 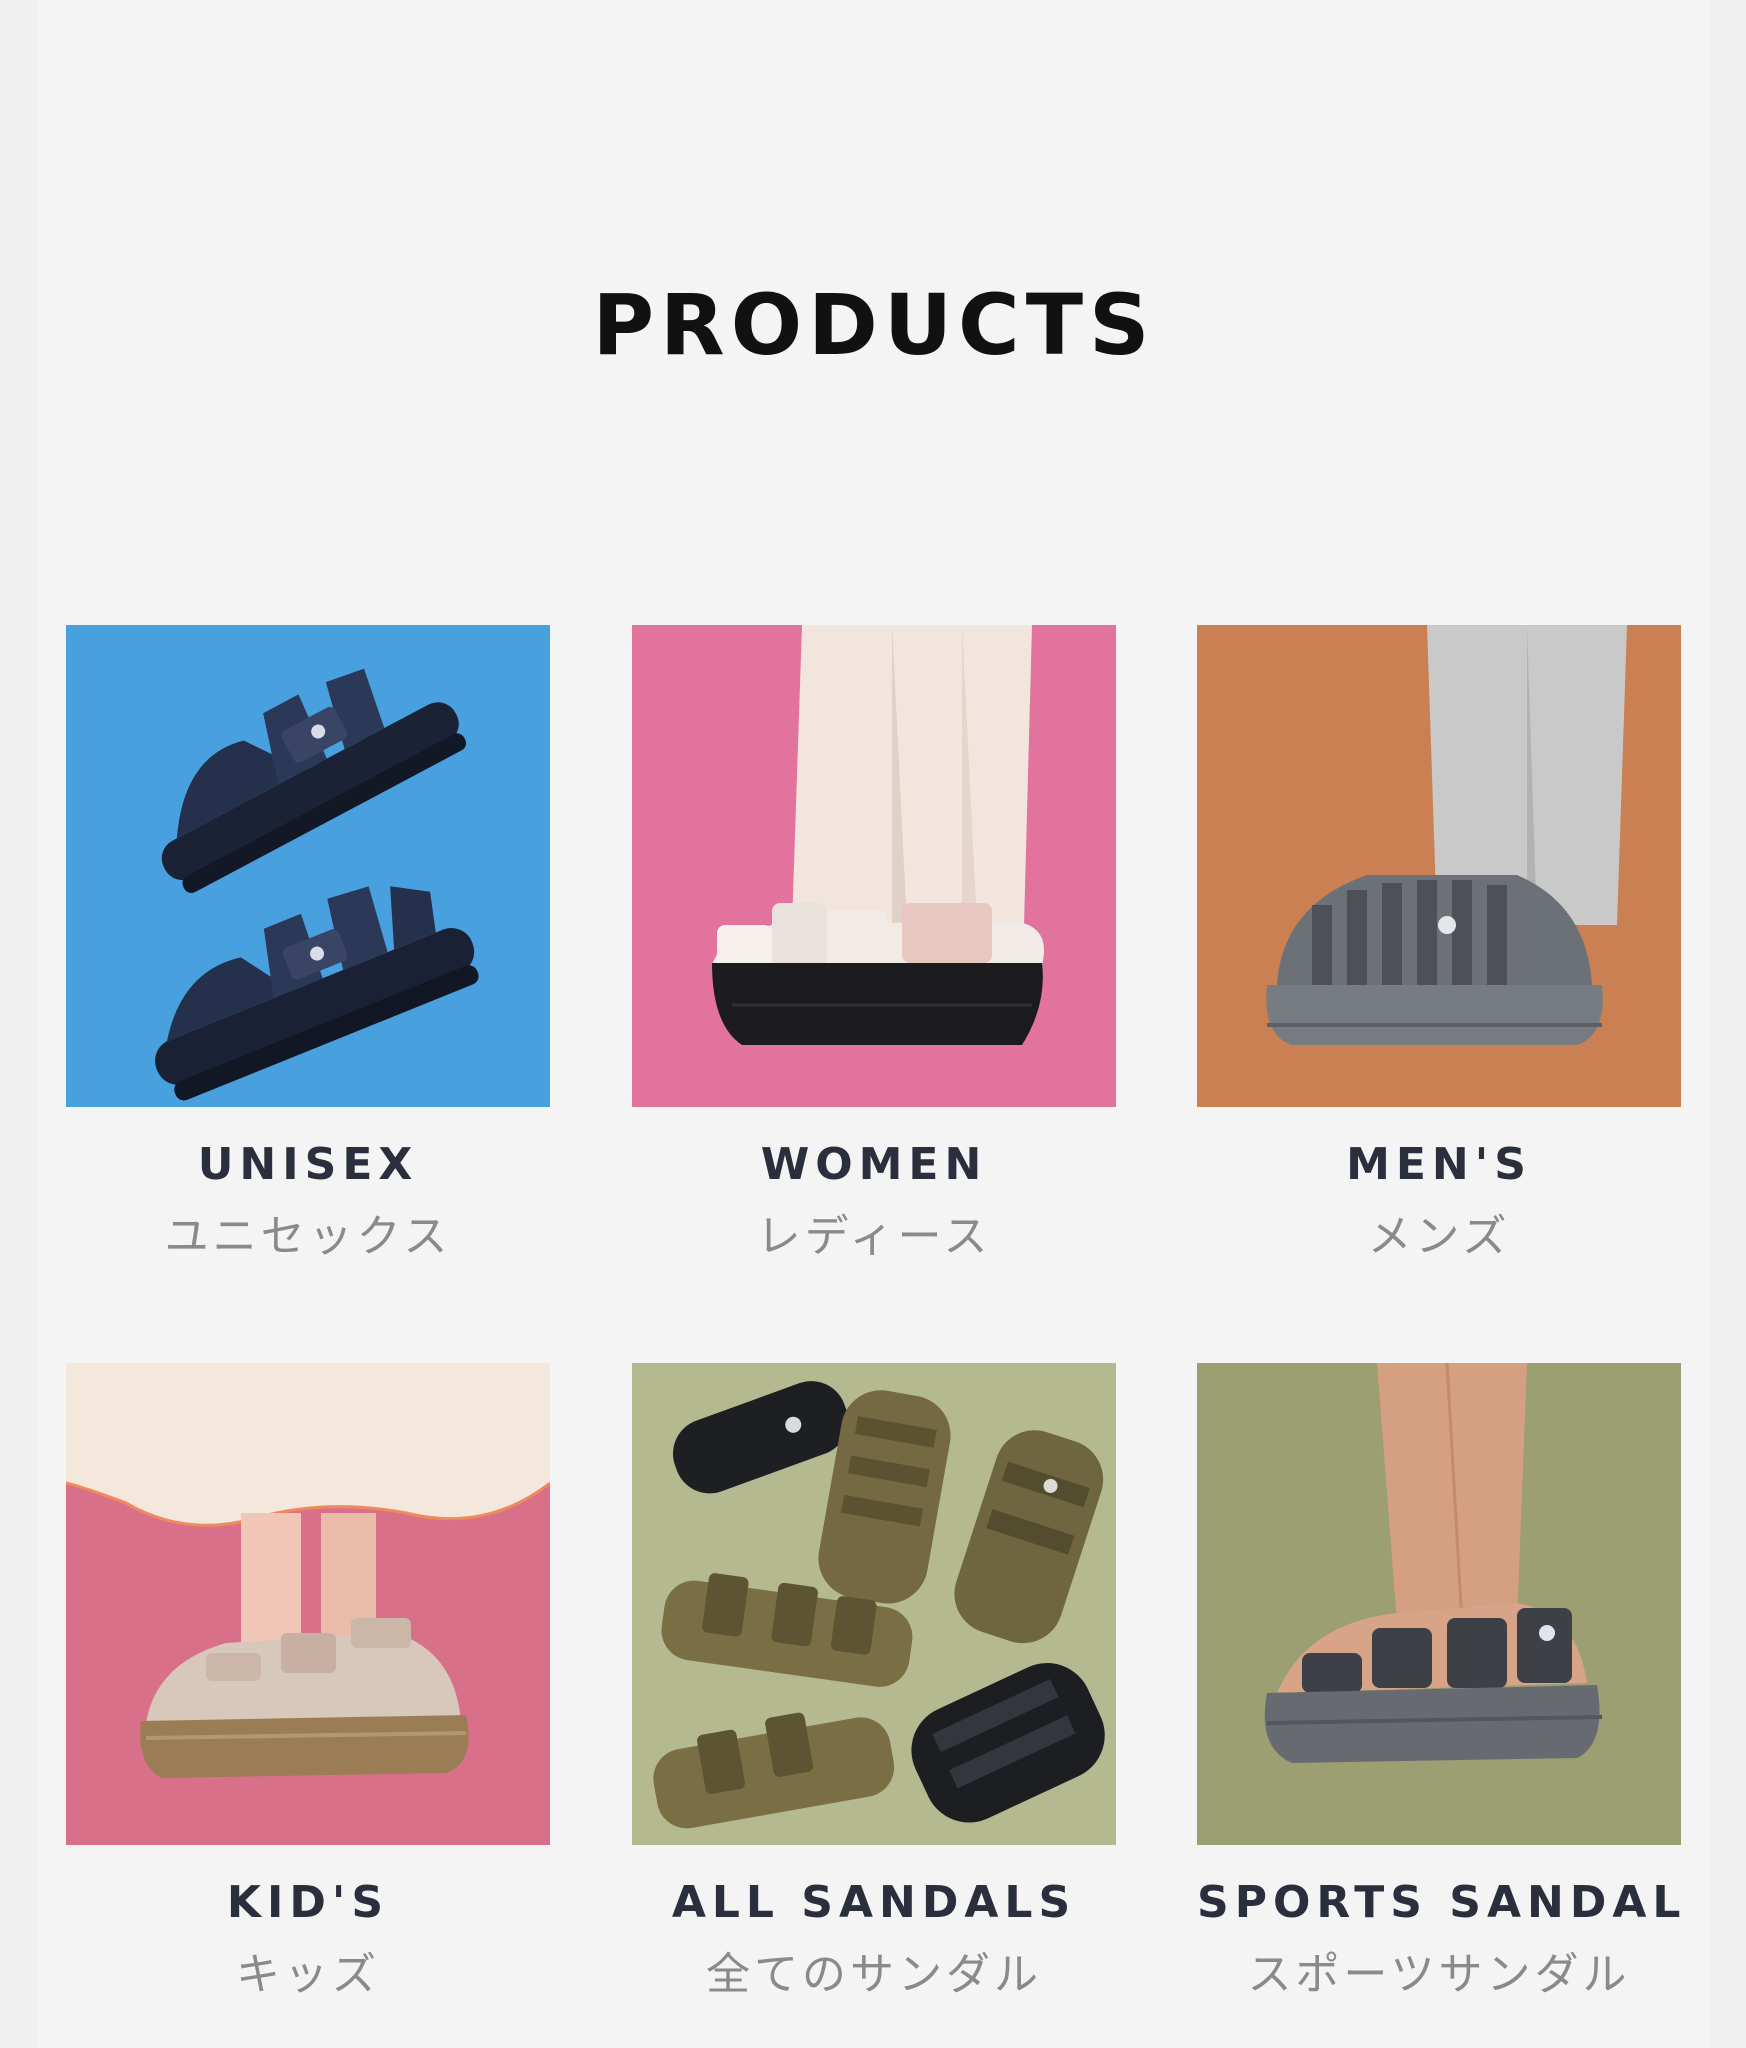 What do you see at coordinates (874, 1604) in the screenshot?
I see `all-sandals-product-image` at bounding box center [874, 1604].